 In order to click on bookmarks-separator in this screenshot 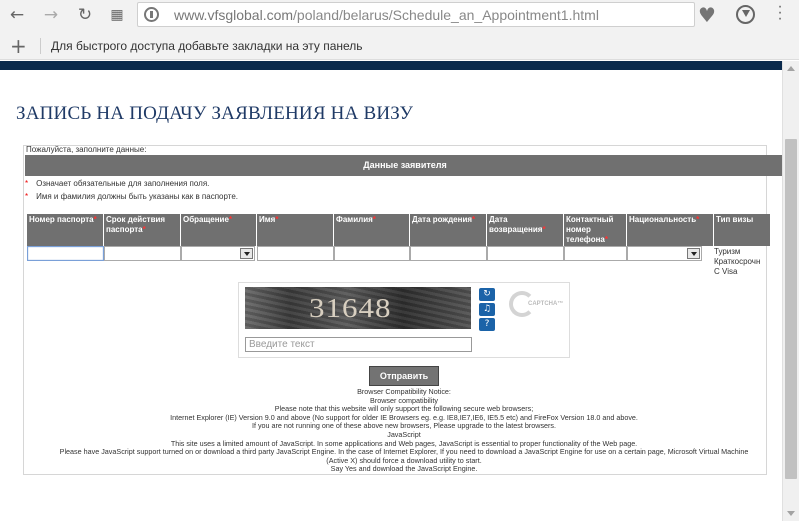, I will do `click(40, 46)`.